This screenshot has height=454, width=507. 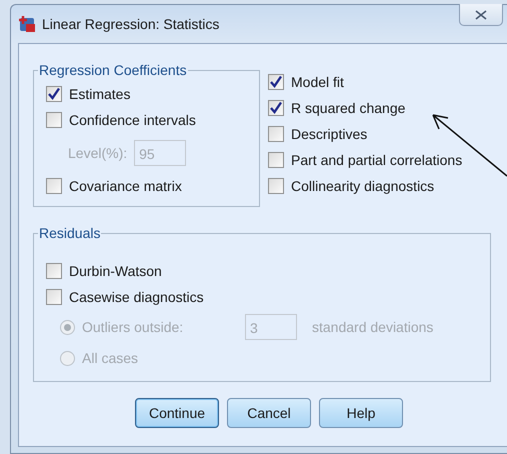 What do you see at coordinates (373, 327) in the screenshot?
I see `unit-label: standard deviations` at bounding box center [373, 327].